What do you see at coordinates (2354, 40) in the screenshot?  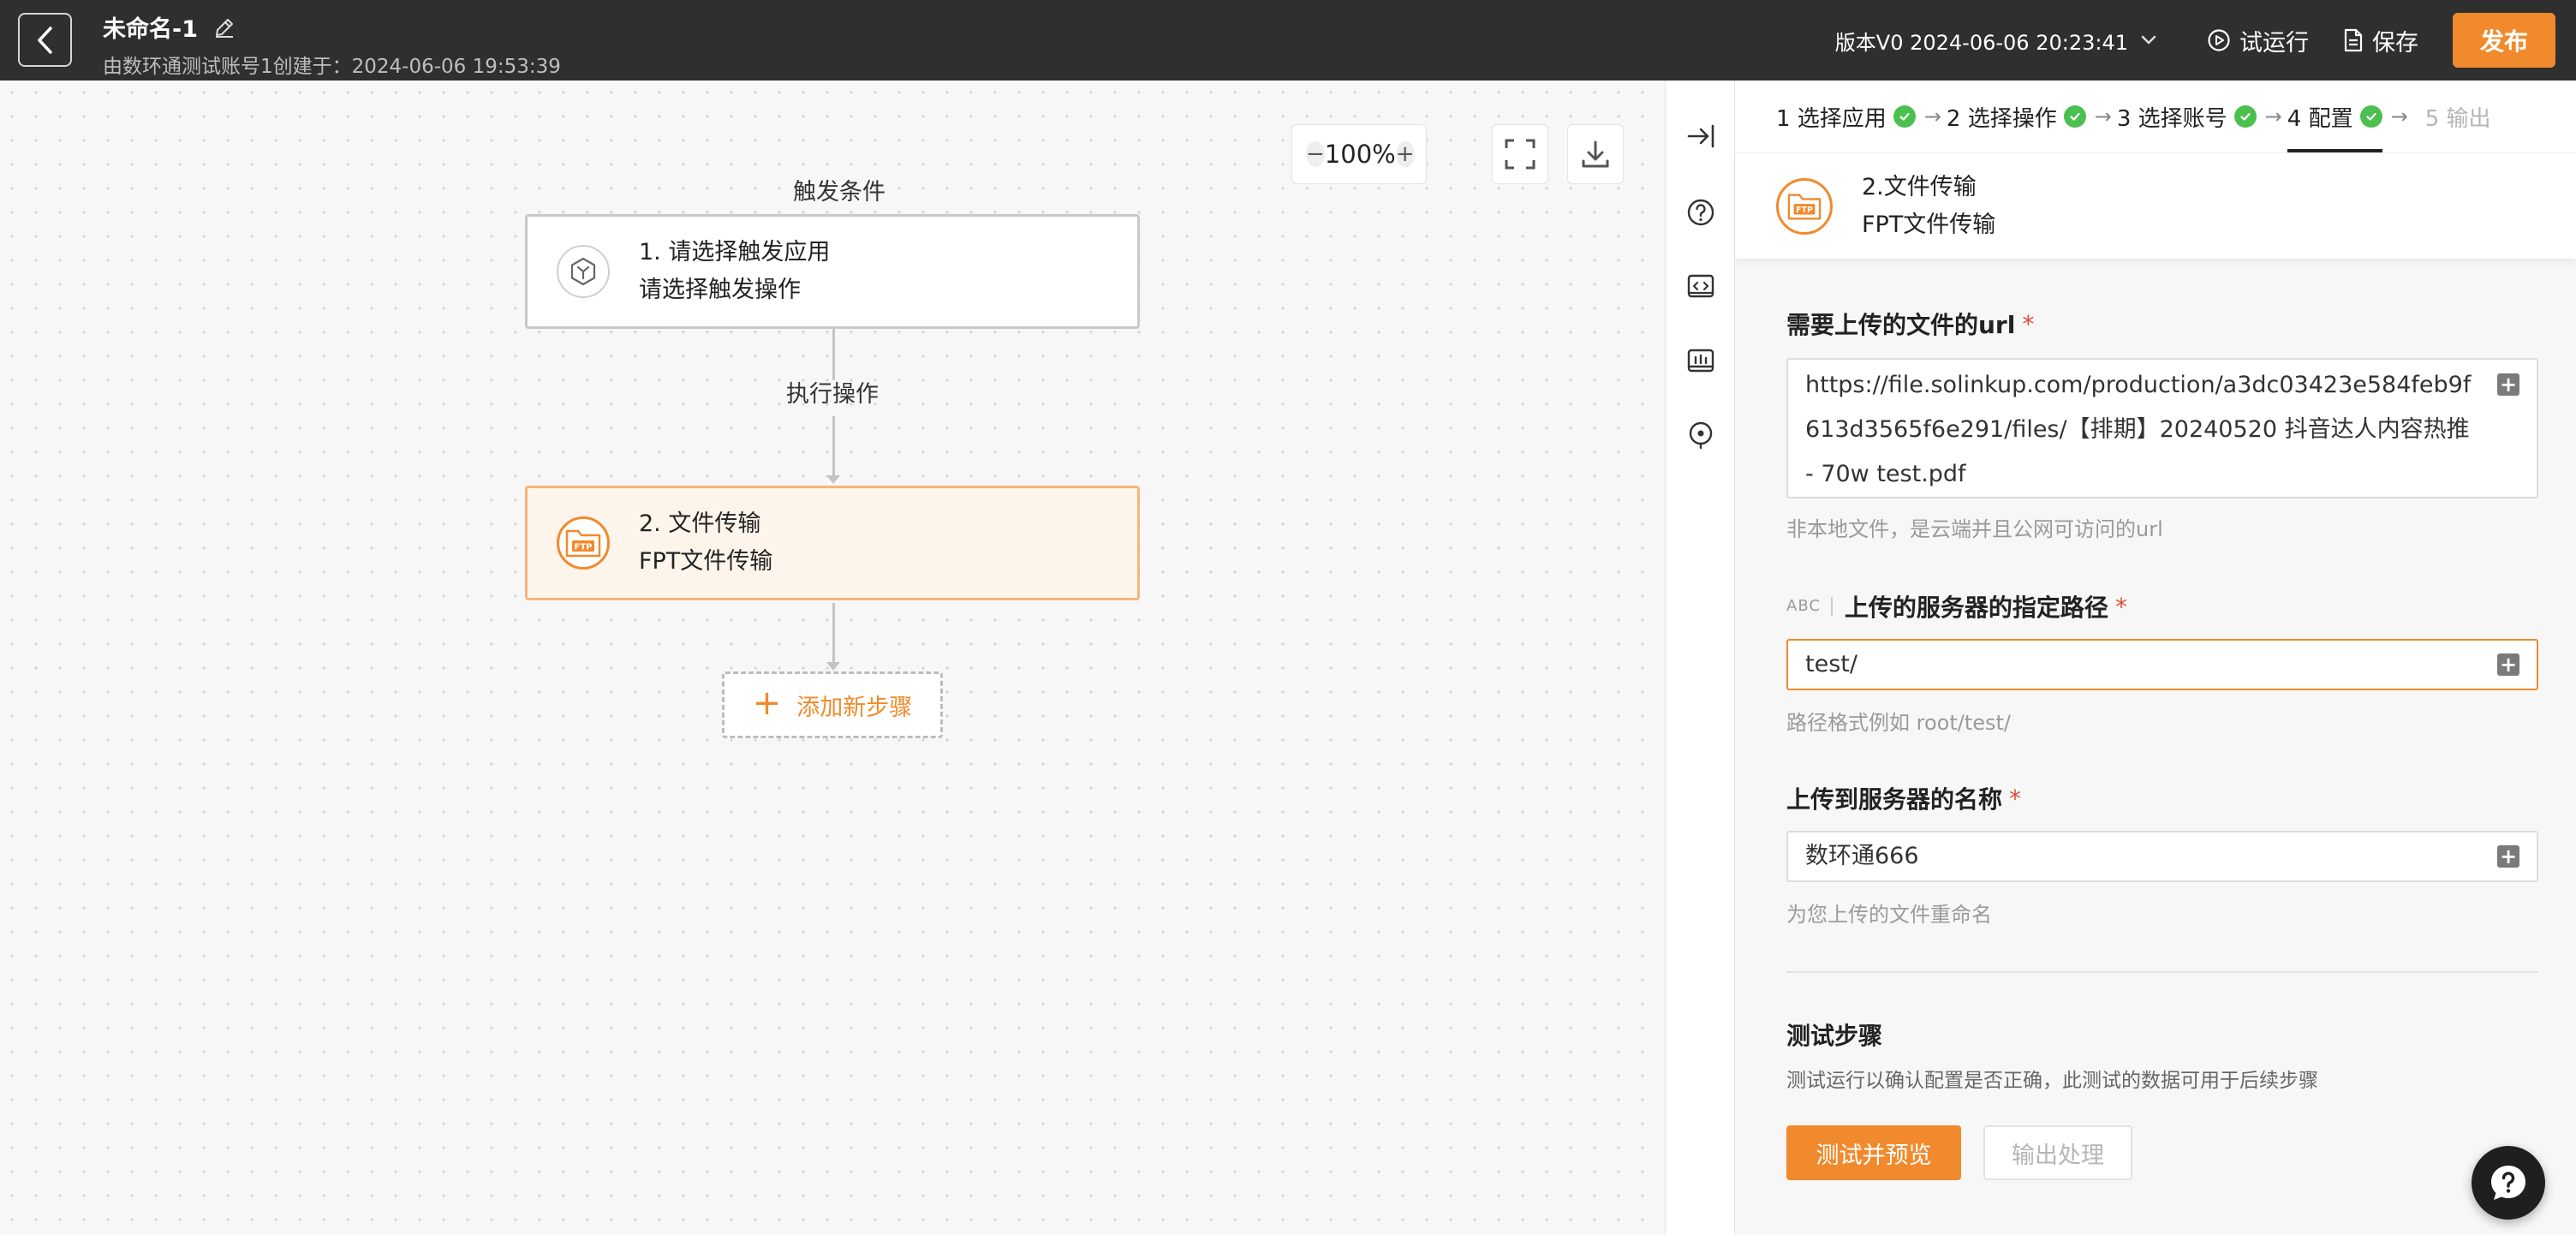 I see `document-icon` at bounding box center [2354, 40].